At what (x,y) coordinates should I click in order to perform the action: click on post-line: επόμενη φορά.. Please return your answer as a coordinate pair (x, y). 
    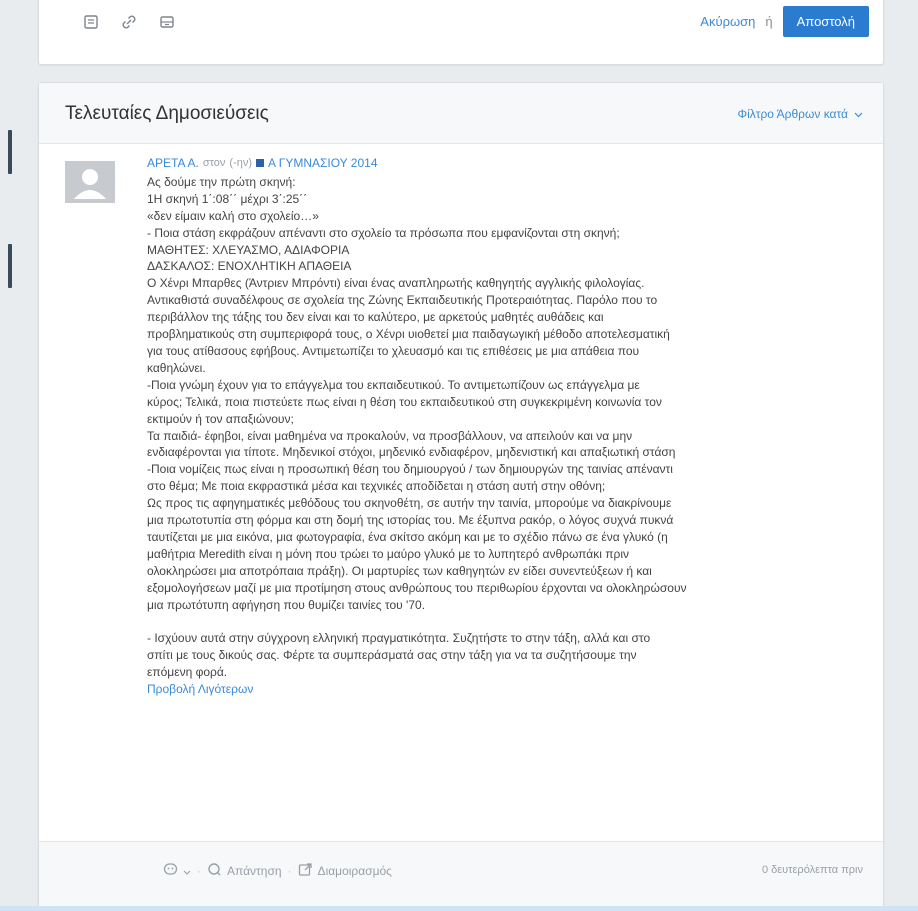
    Looking at the image, I should click on (187, 672).